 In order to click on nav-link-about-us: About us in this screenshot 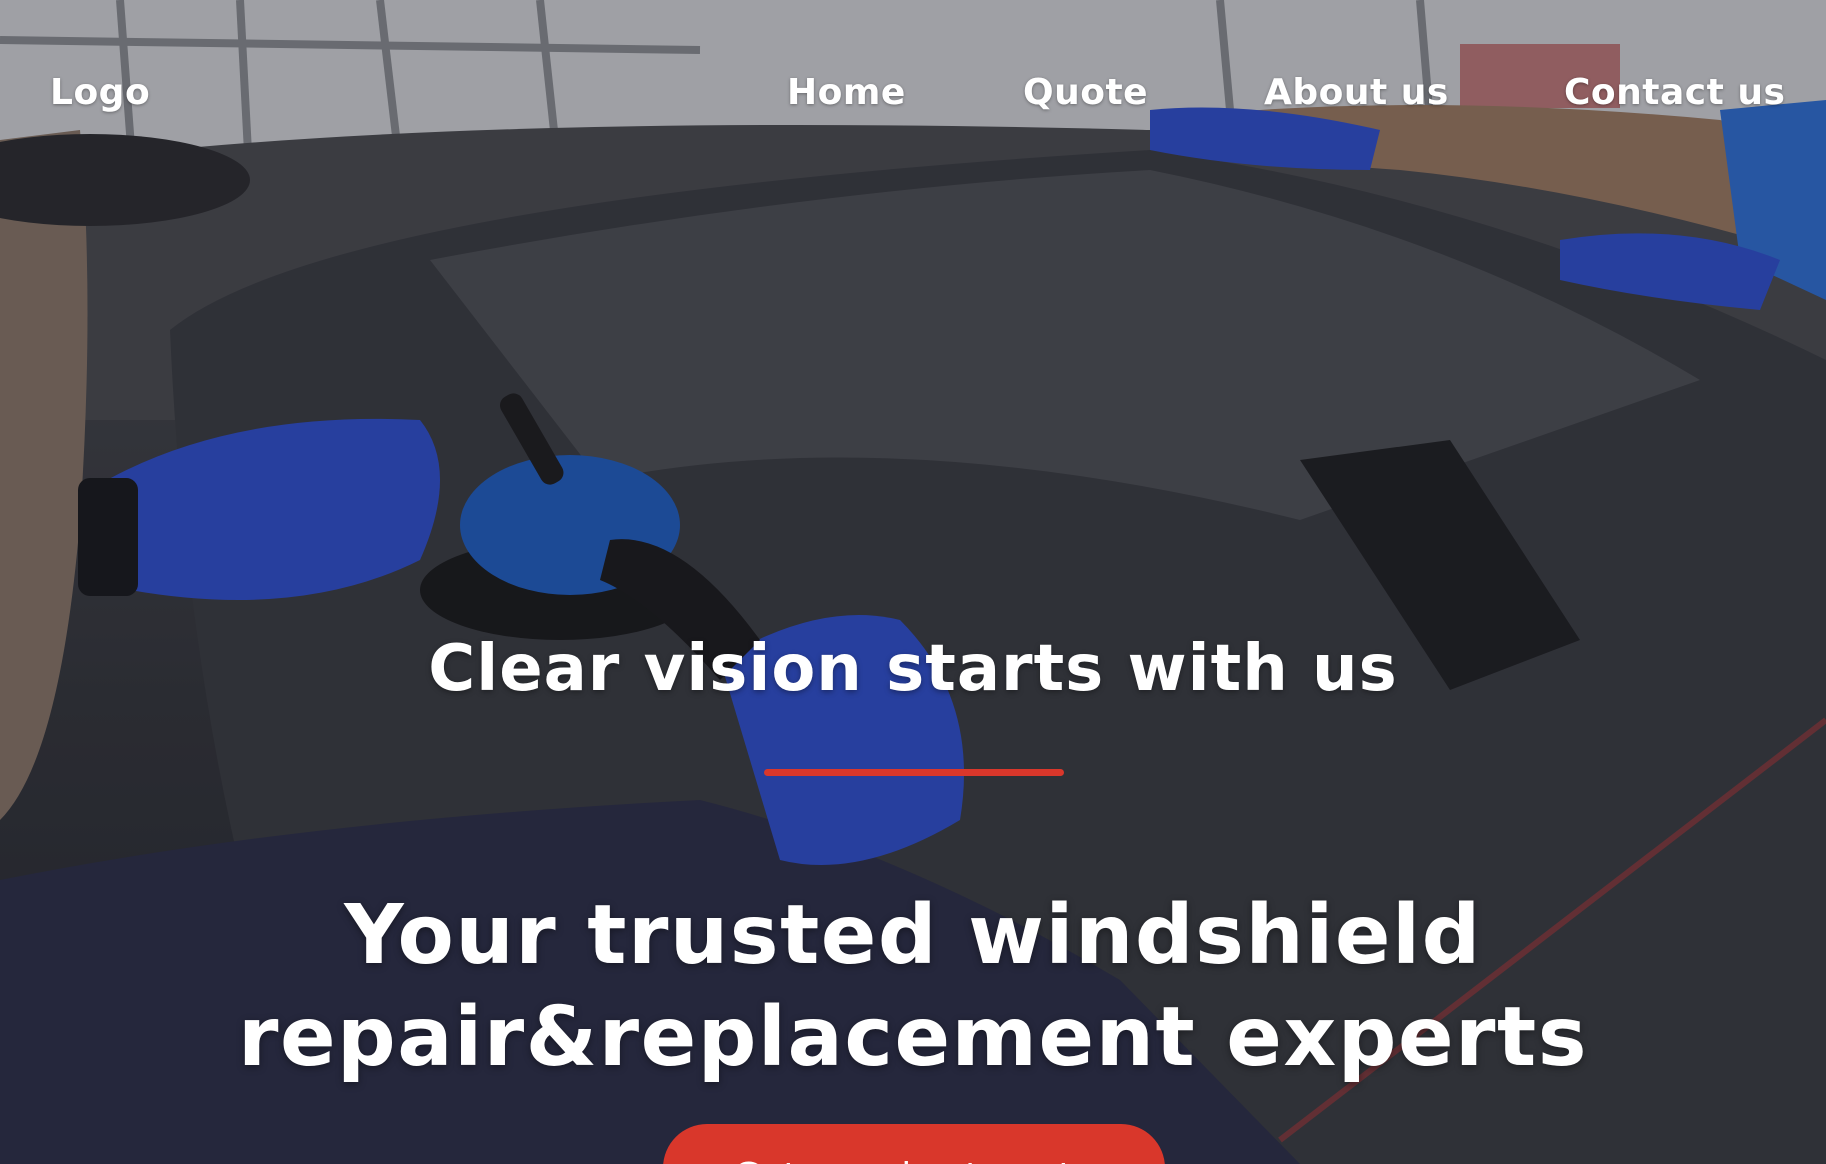, I will do `click(1356, 92)`.